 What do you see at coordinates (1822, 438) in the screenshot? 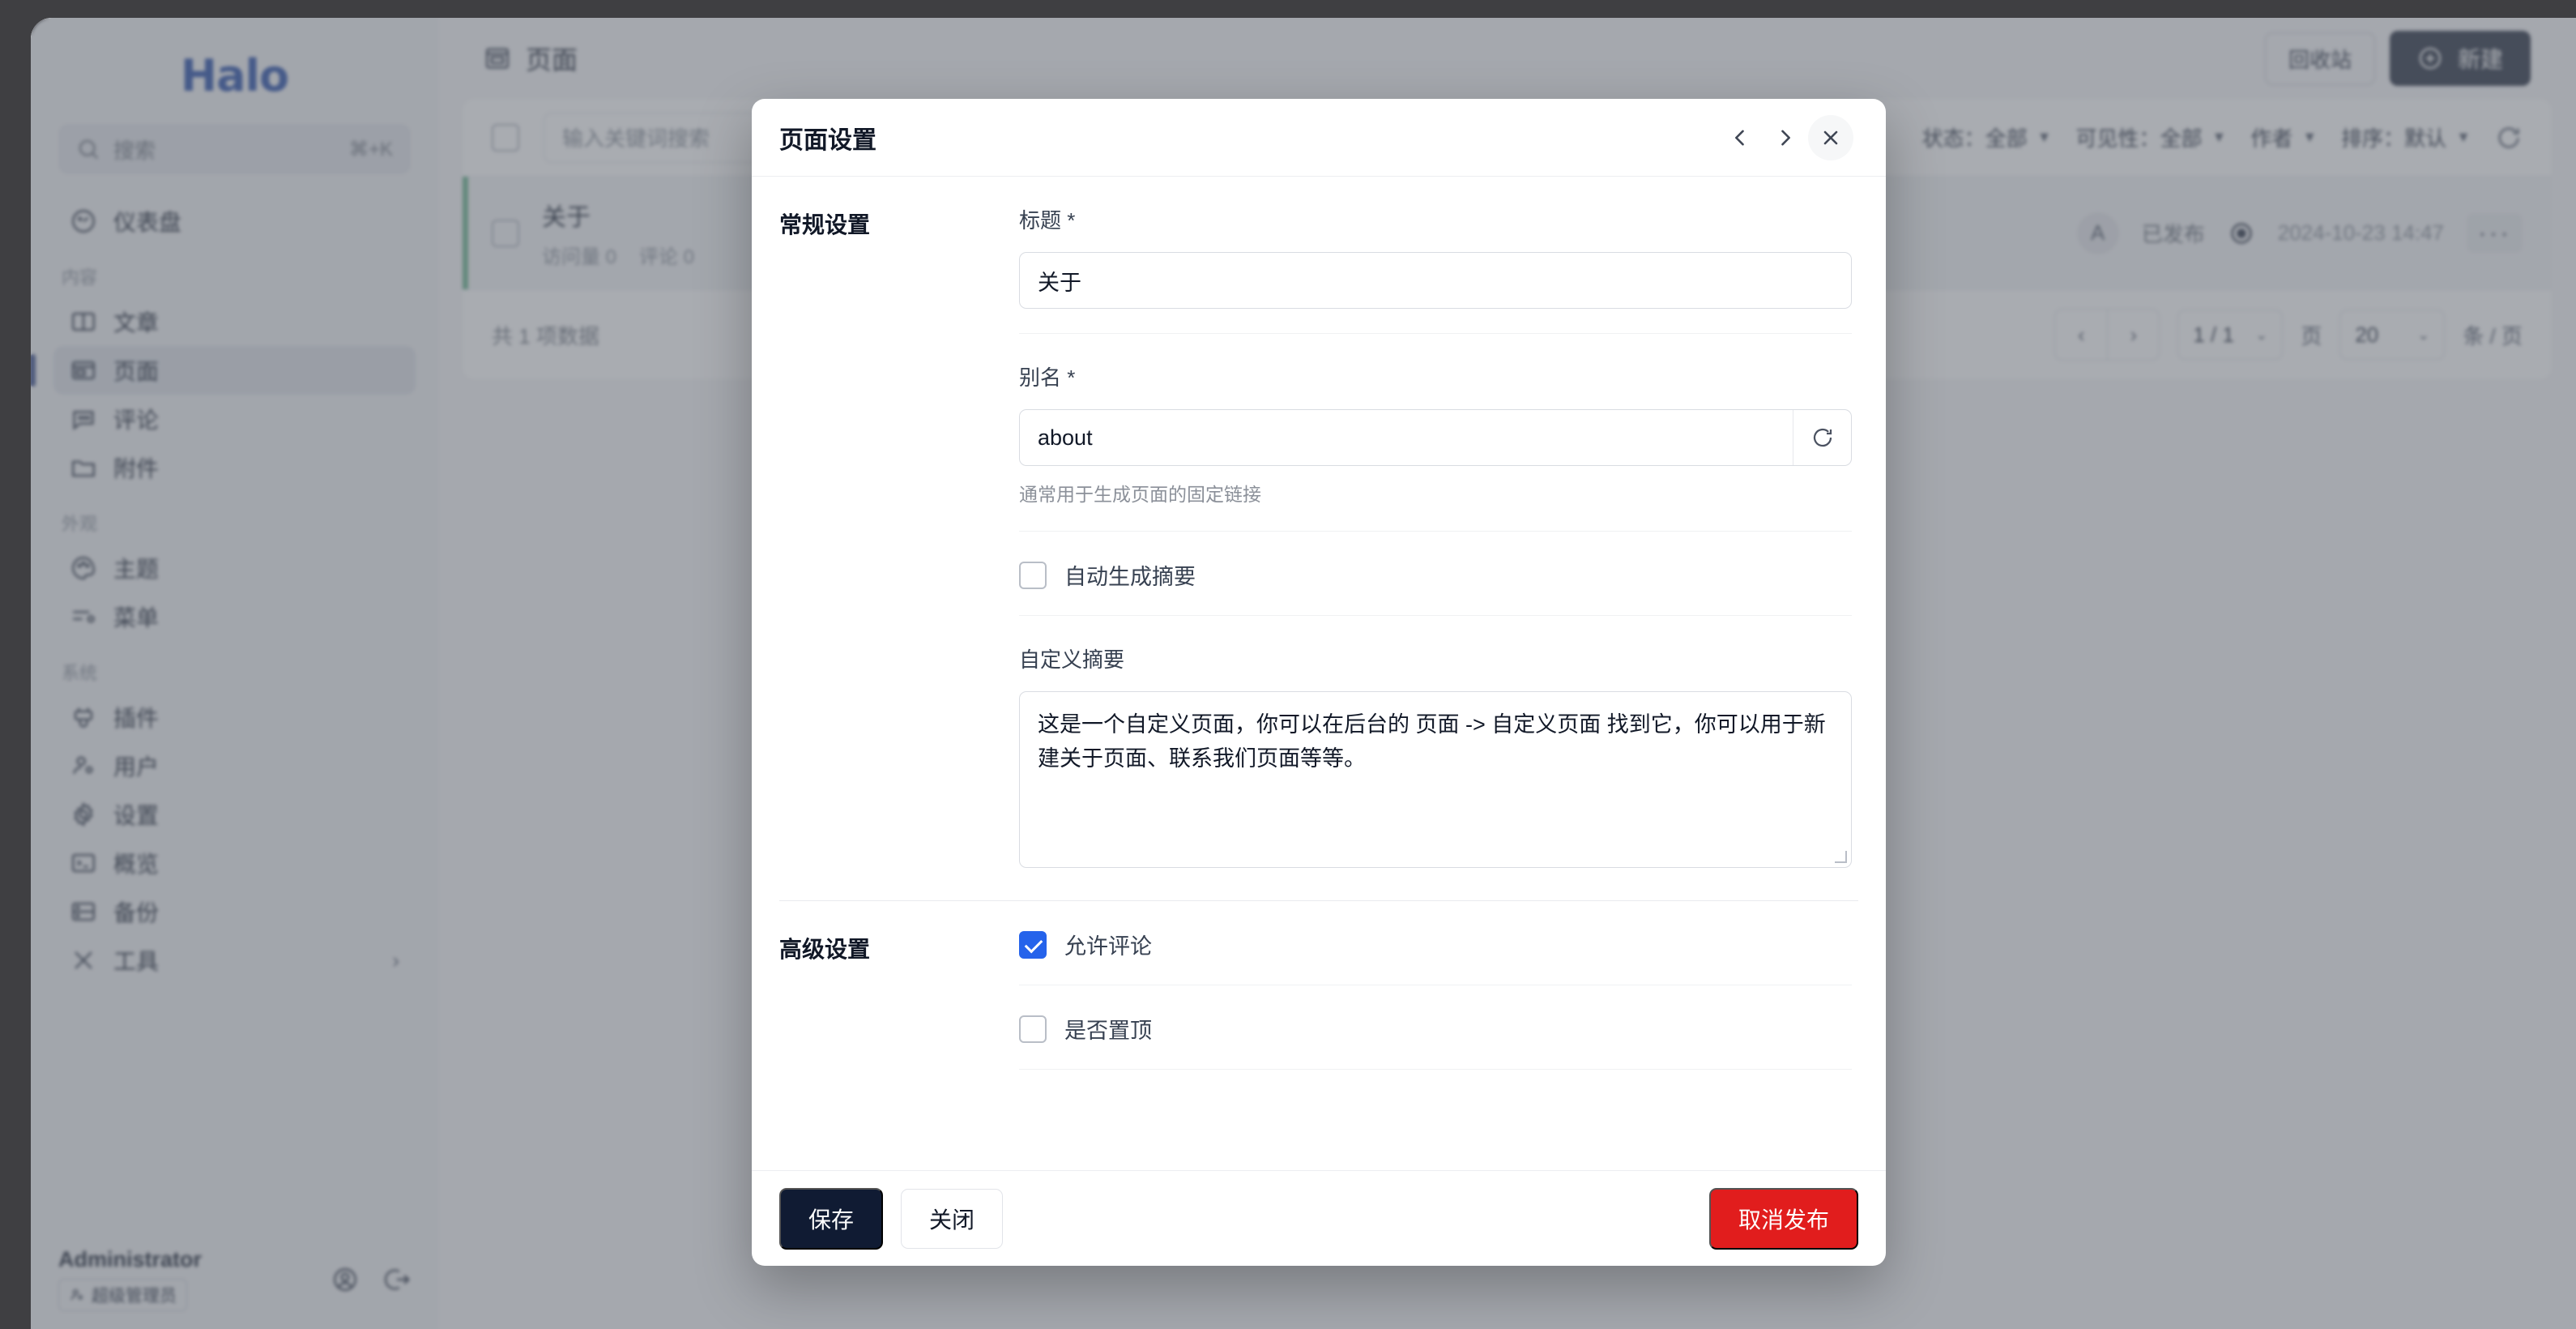
I see `slug-regenerate-button` at bounding box center [1822, 438].